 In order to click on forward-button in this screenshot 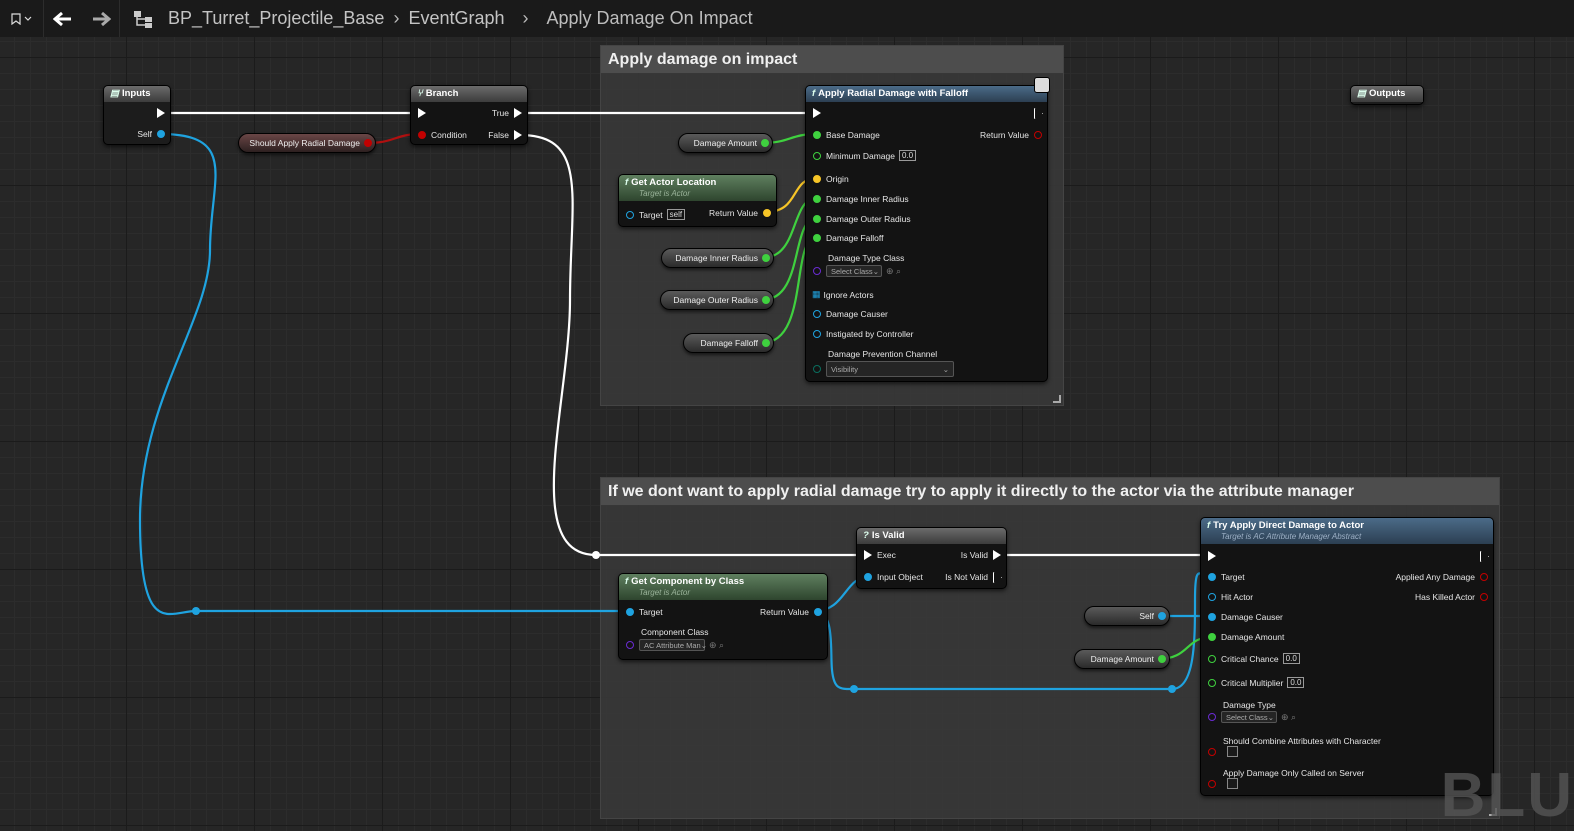, I will do `click(101, 18)`.